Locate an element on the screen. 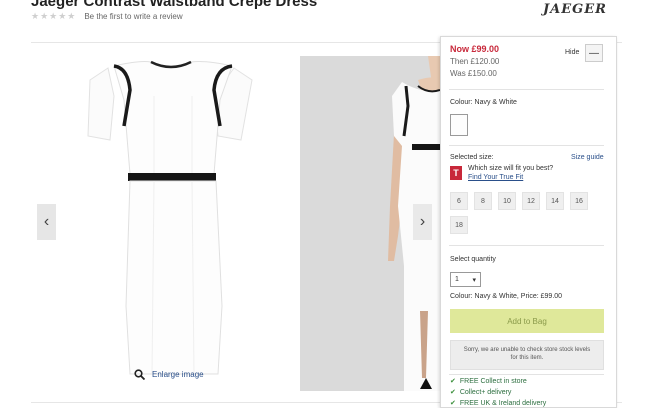 The image size is (652, 408). truefit-question: Which size will fit you best? is located at coordinates (511, 168).